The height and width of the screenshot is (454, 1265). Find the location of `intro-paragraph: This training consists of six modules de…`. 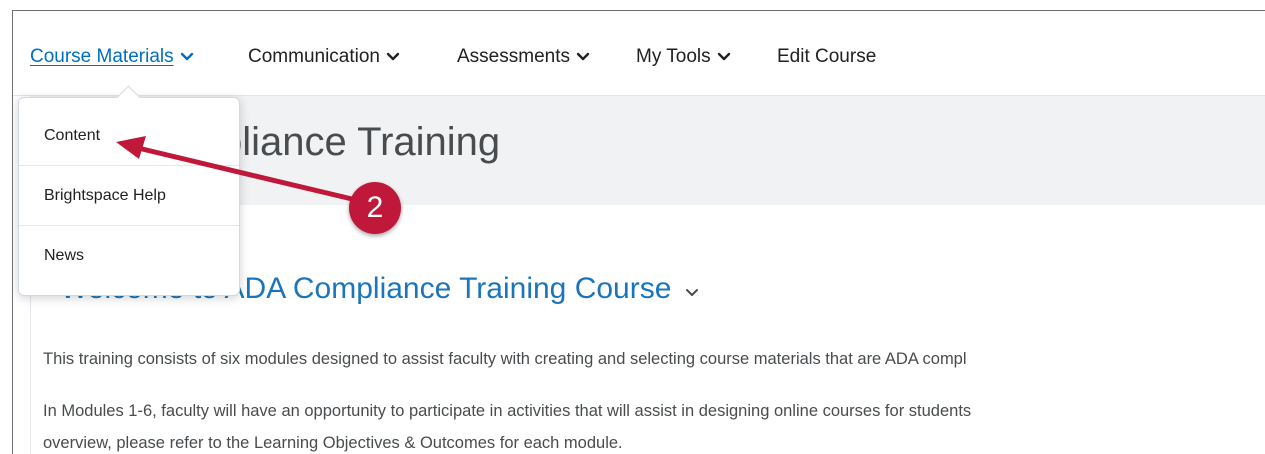

intro-paragraph: This training consists of six modules de… is located at coordinates (505, 359).